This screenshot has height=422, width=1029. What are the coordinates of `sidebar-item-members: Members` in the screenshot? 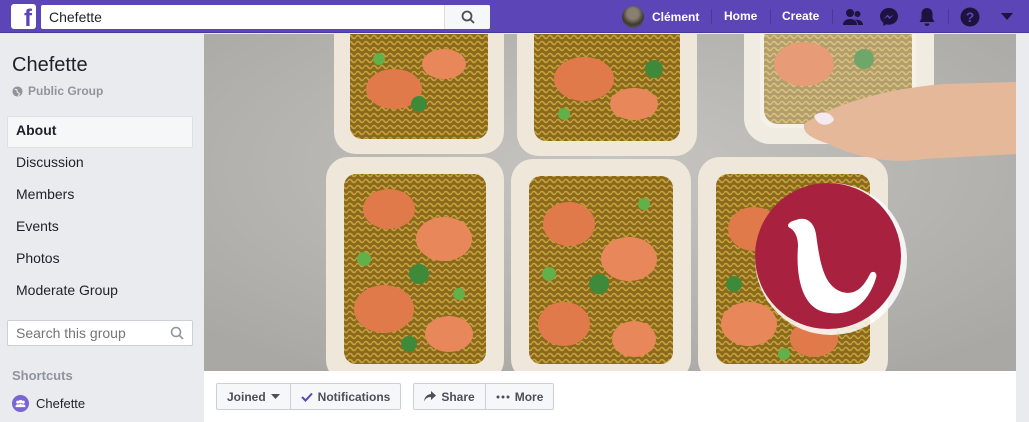 It's located at (100, 196).